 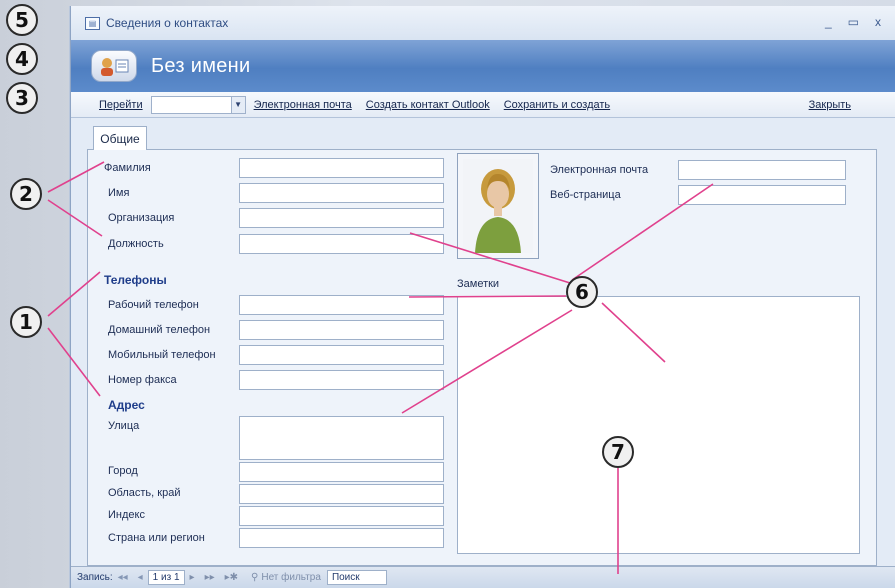 What do you see at coordinates (428, 105) in the screenshot?
I see `create-outlook-contact-link: Создать контакт Outlook` at bounding box center [428, 105].